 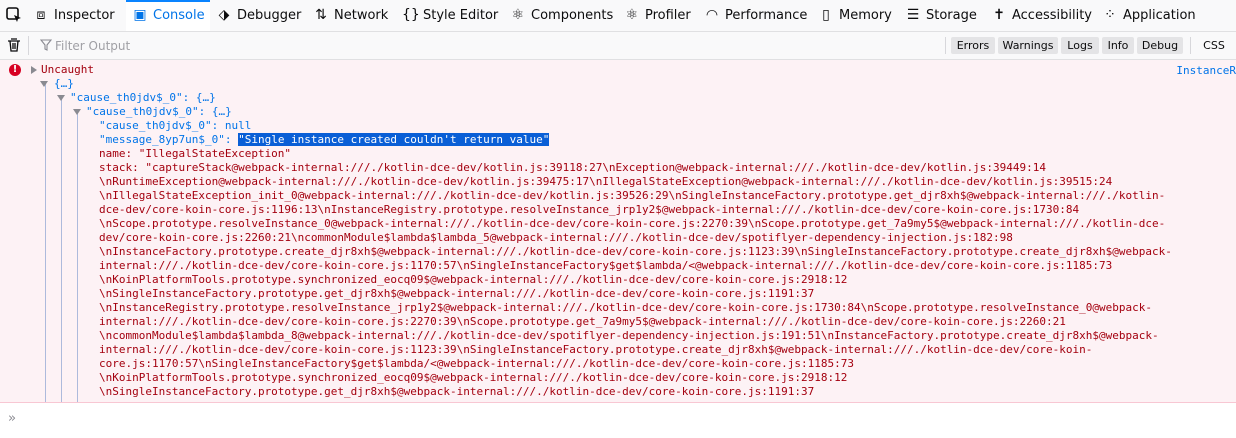 I want to click on filter-debug-button: Debug, so click(x=1160, y=45).